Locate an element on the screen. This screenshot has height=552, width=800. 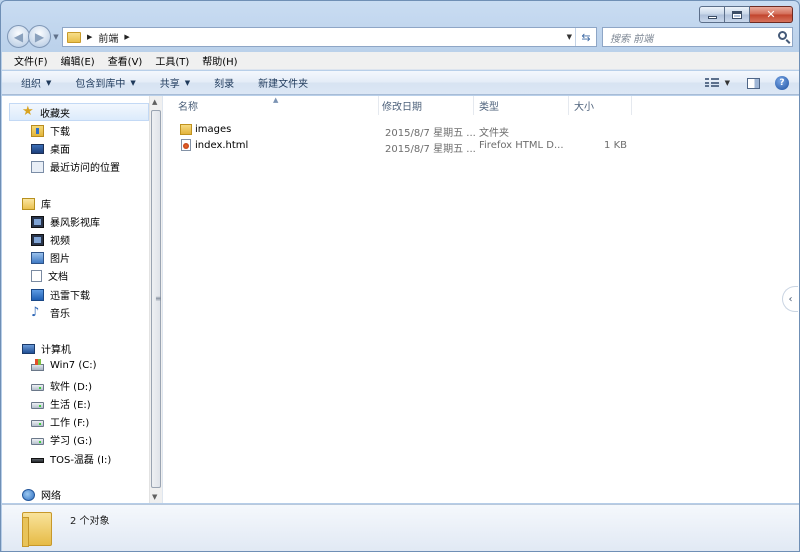
maximize-icon is located at coordinates (737, 14).